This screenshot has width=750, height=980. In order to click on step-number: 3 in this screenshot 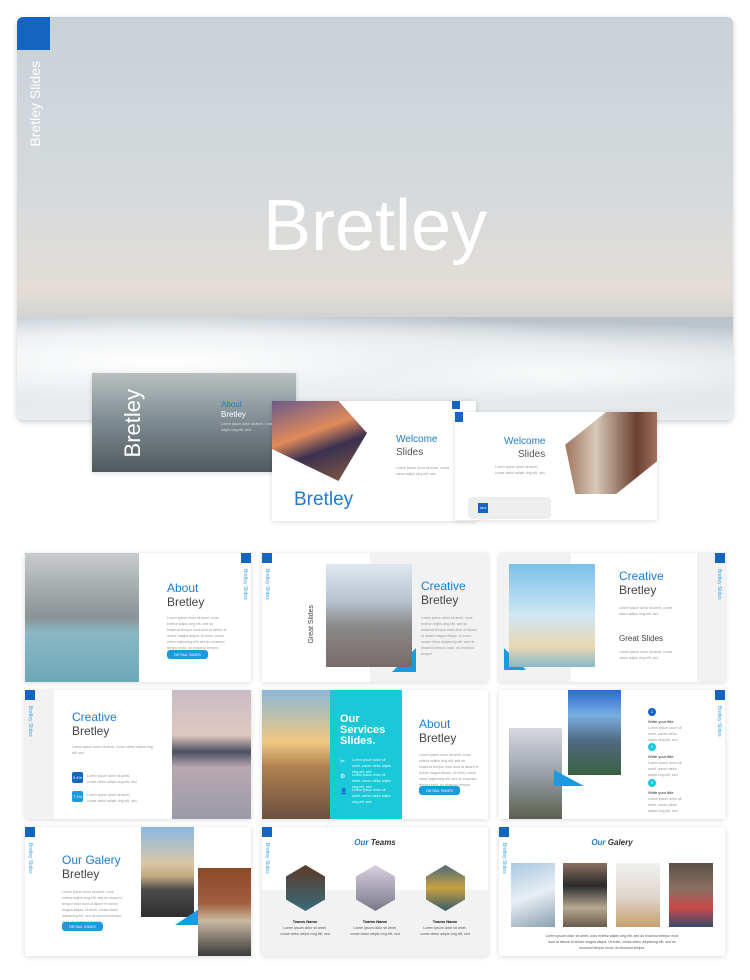, I will do `click(652, 783)`.